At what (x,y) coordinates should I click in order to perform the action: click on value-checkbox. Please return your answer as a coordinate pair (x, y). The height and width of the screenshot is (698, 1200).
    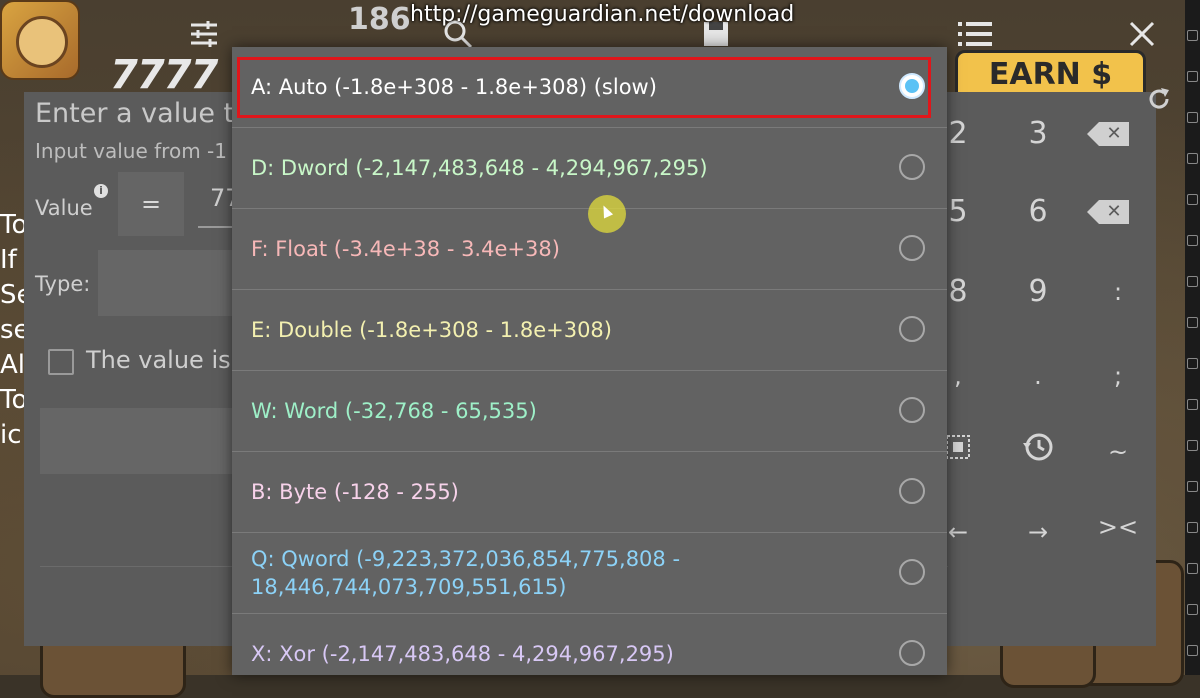
    Looking at the image, I should click on (61, 362).